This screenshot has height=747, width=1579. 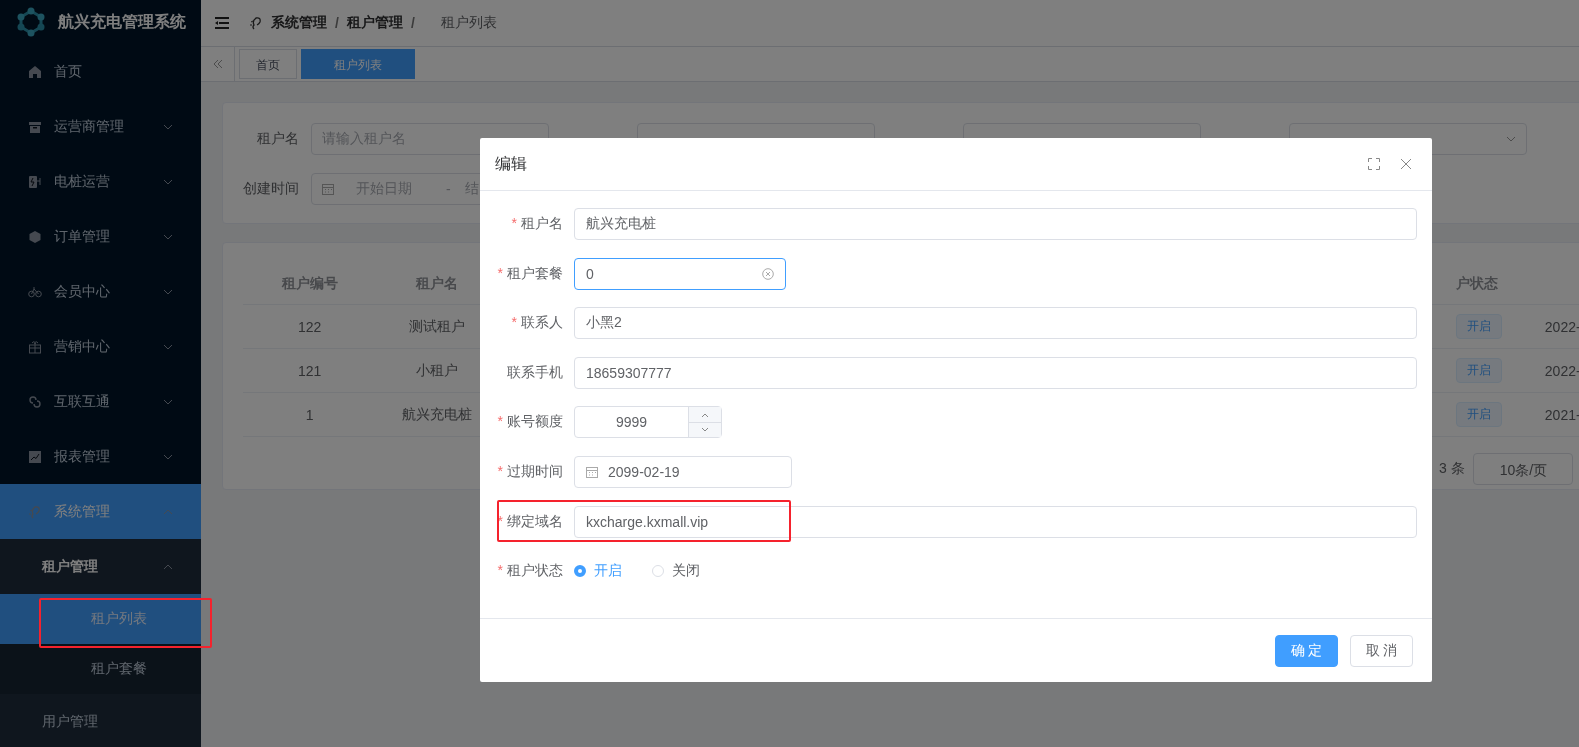 What do you see at coordinates (310, 326) in the screenshot?
I see `table-cell: 122` at bounding box center [310, 326].